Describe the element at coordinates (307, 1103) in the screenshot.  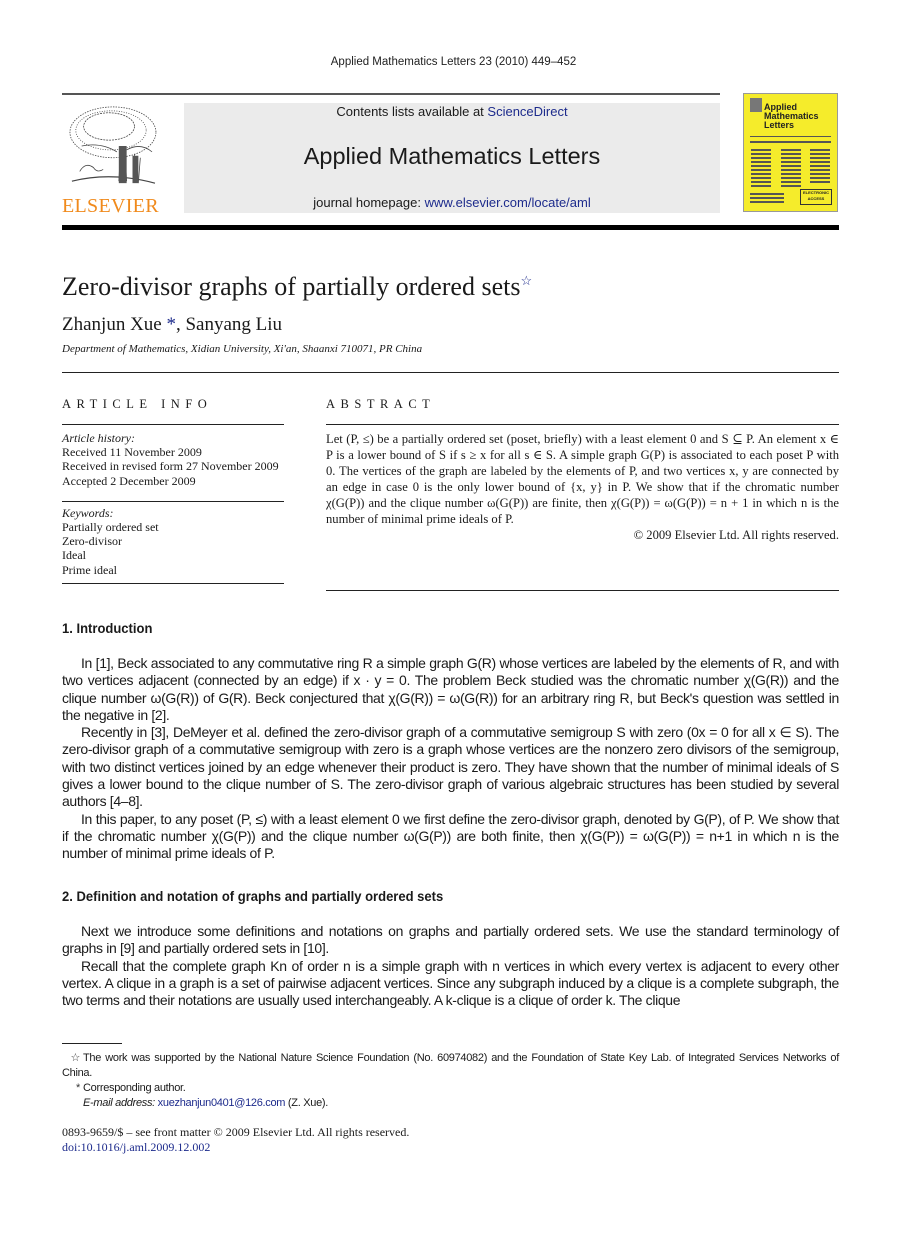
I see `email-suffix: (Z. Xue).` at that location.